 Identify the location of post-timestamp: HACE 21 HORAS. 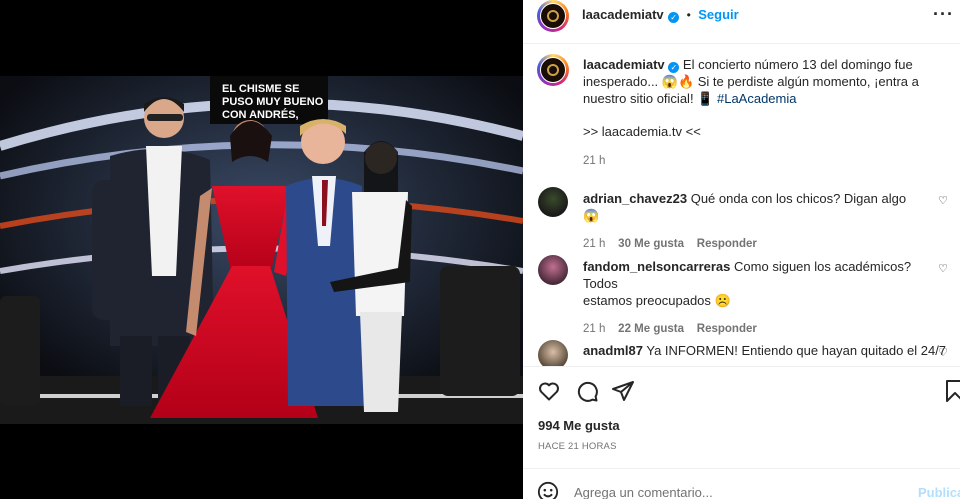
(577, 446).